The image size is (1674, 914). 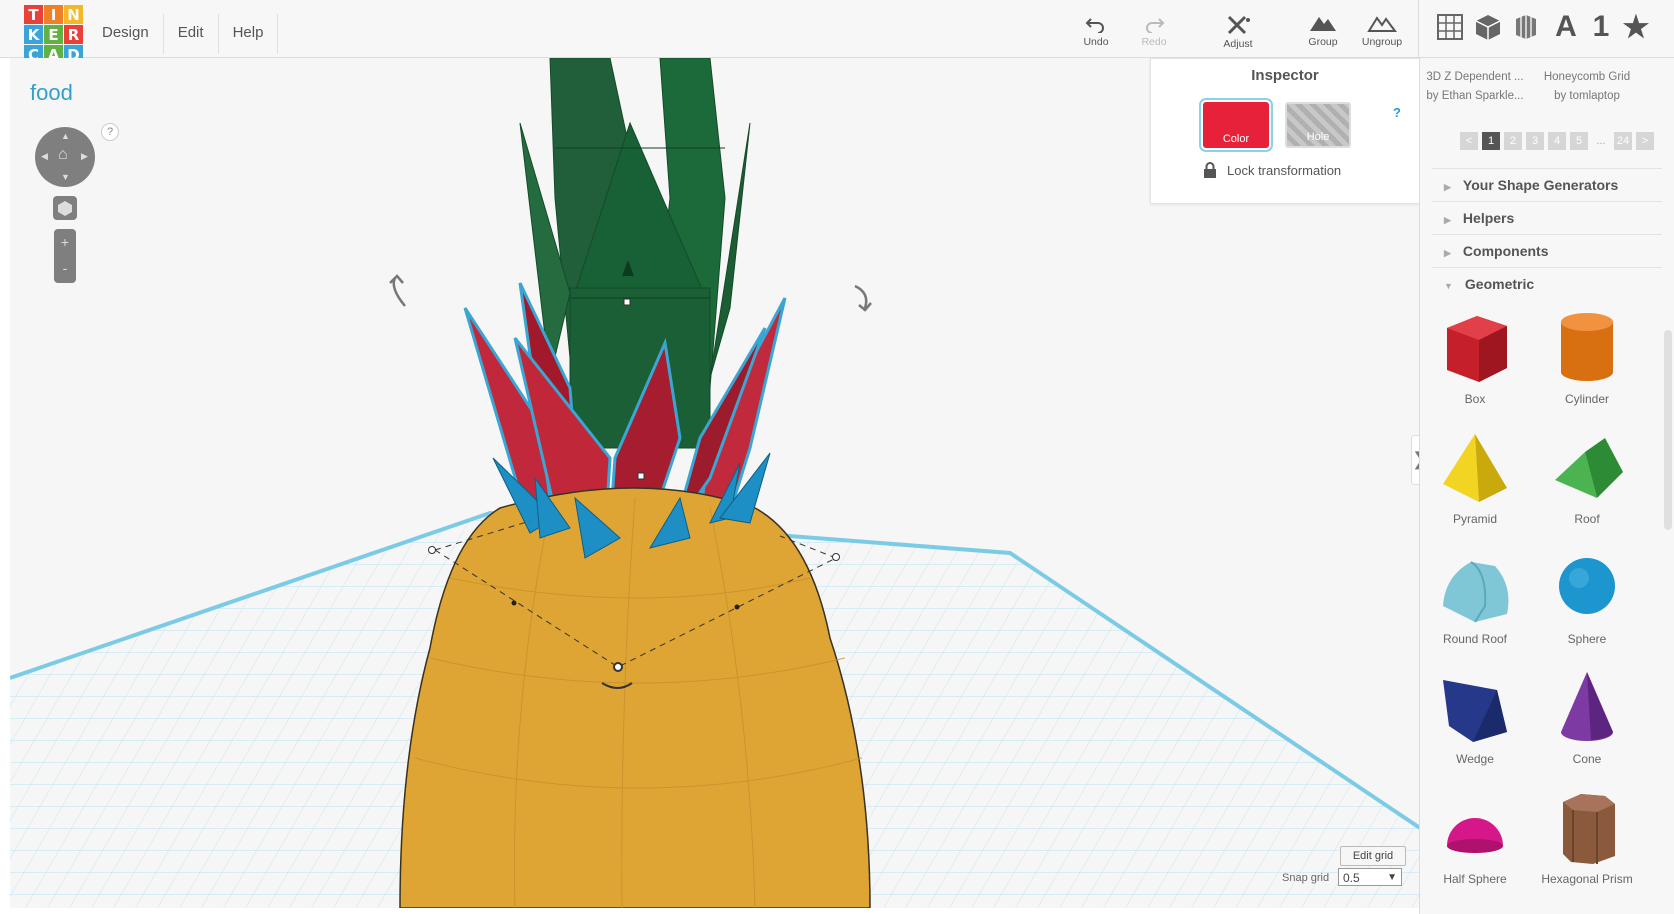 I want to click on text-shape-icon: A, so click(x=1566, y=27).